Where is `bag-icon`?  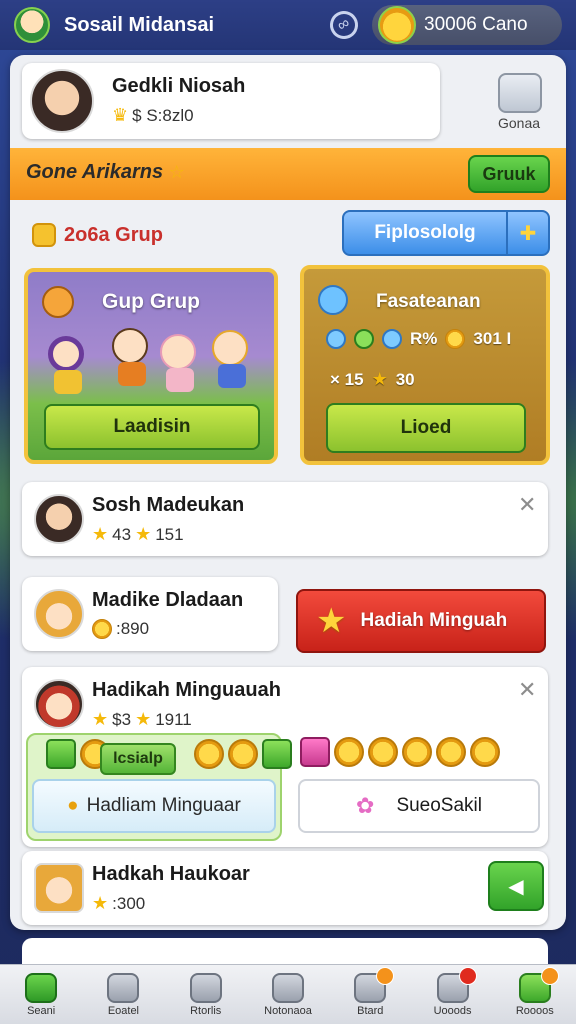 bag-icon is located at coordinates (123, 987).